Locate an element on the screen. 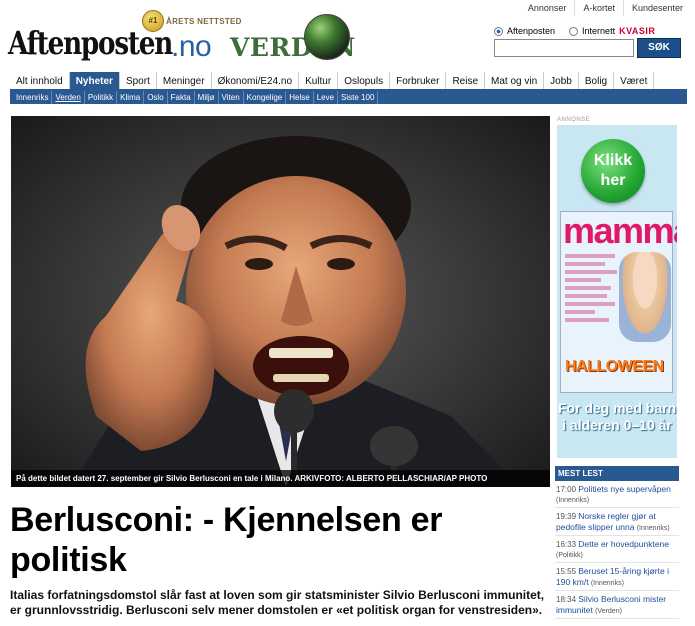  most-read-item: 16:33 Dette er hovedpunktene (Politikk) is located at coordinates (617, 549).